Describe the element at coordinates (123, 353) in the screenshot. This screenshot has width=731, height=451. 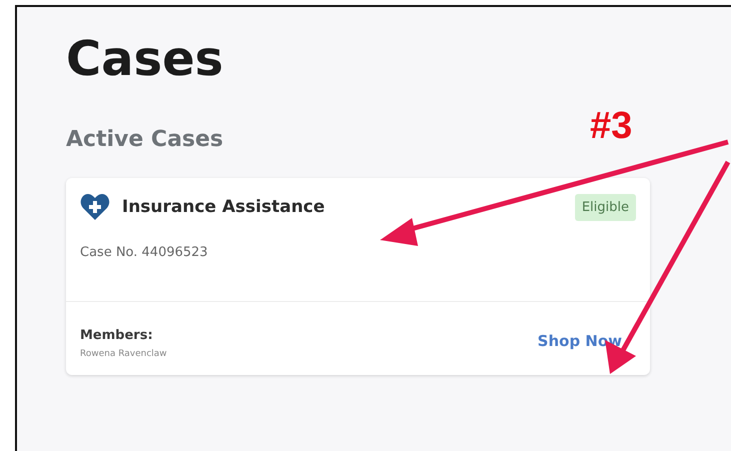
I see `member-name: Rowena Ravenclaw` at that location.